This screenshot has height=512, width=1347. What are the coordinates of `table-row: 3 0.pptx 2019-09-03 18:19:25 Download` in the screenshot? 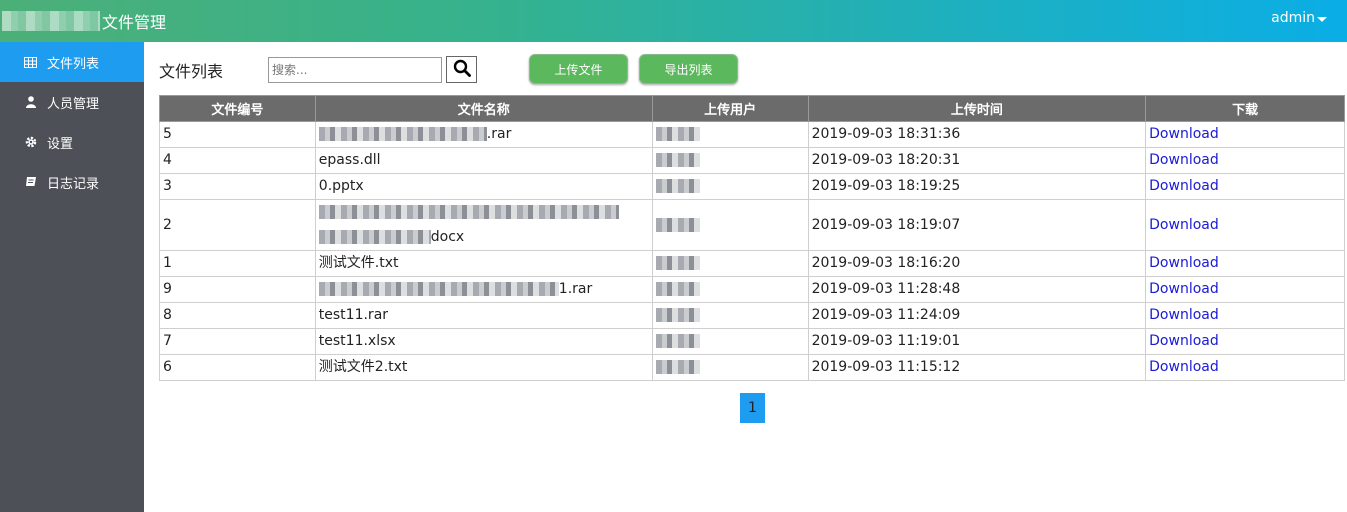 It's located at (752, 186).